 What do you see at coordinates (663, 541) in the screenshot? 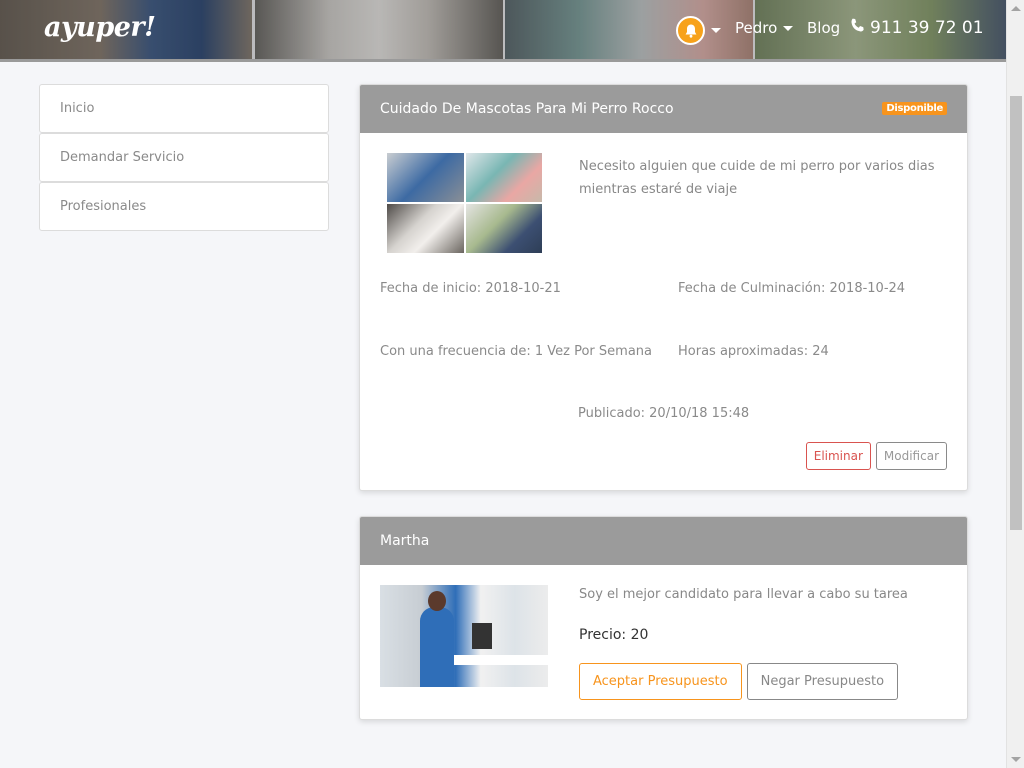
I see `offer-card-header: Martha` at bounding box center [663, 541].